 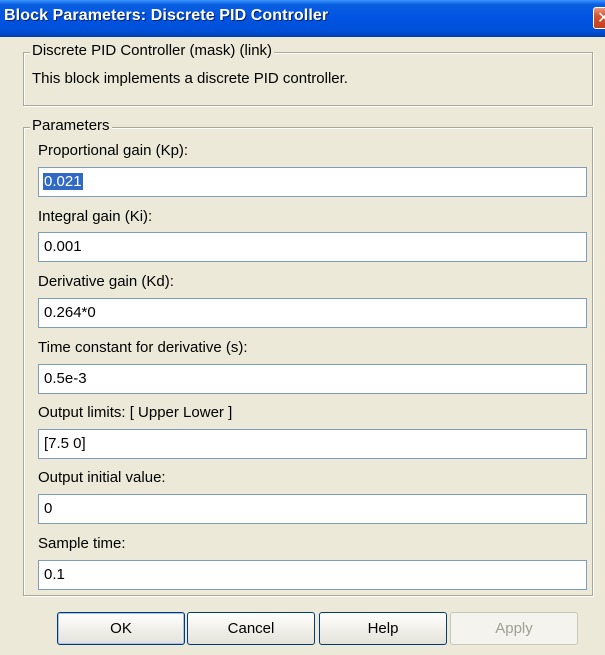 I want to click on kp-input: 0.021, so click(x=312, y=182).